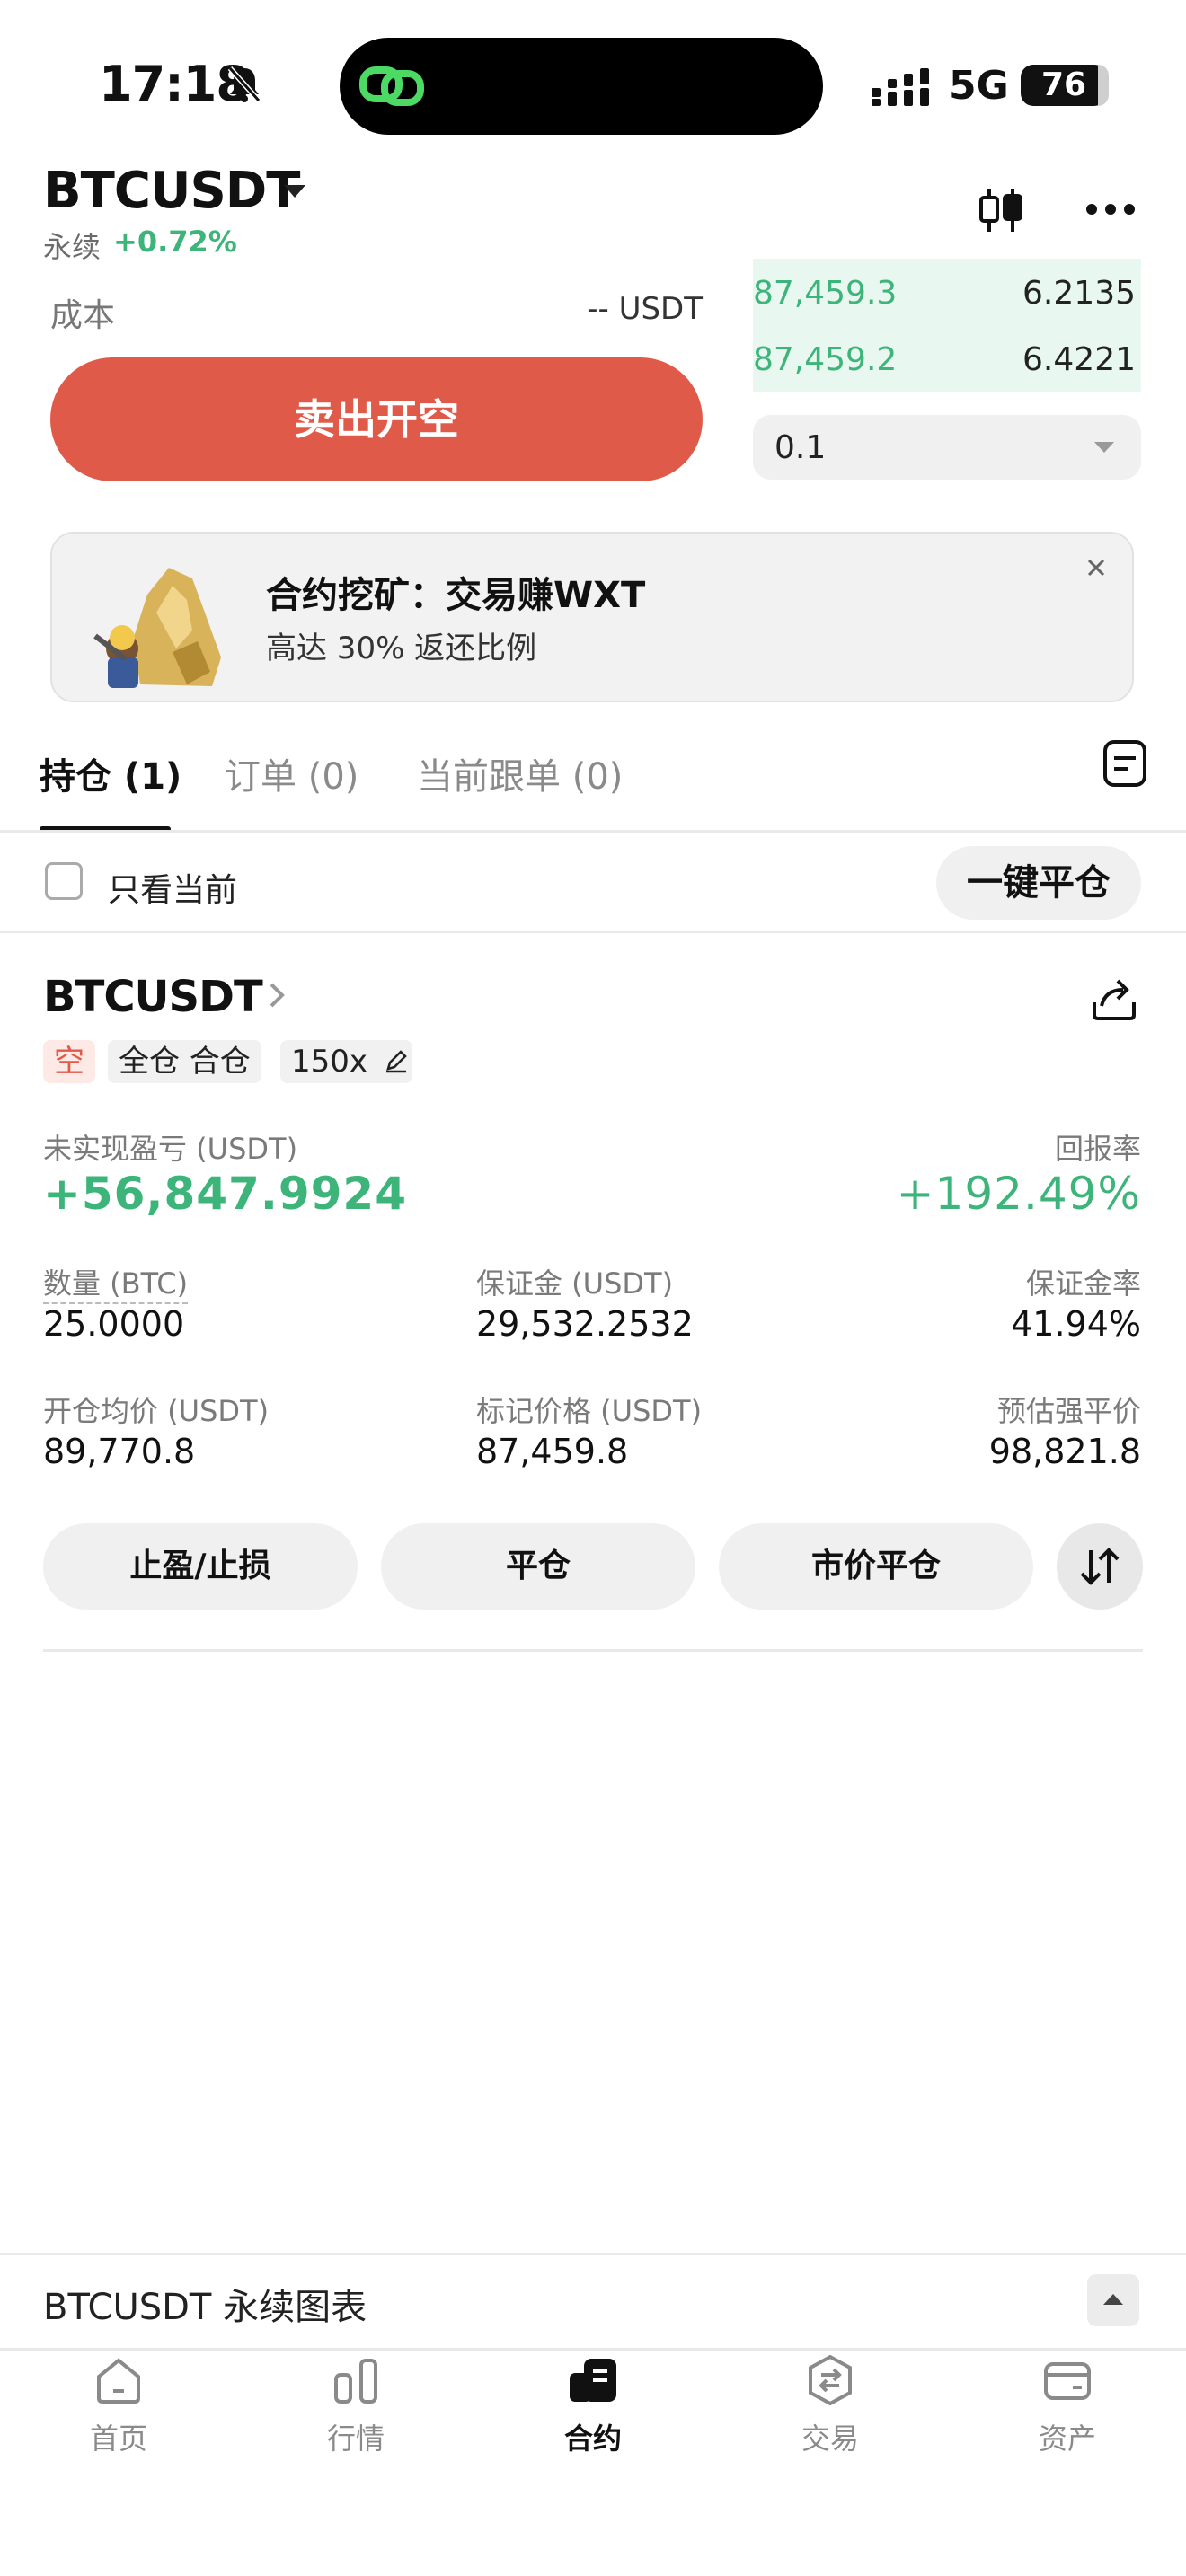 This screenshot has width=1186, height=2576. I want to click on reverse-position-button, so click(1100, 1566).